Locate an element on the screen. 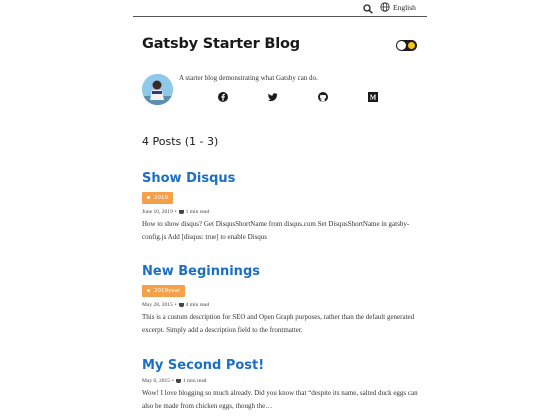 The height and width of the screenshot is (420, 560). post-title-link: My Second Post! is located at coordinates (282, 365).